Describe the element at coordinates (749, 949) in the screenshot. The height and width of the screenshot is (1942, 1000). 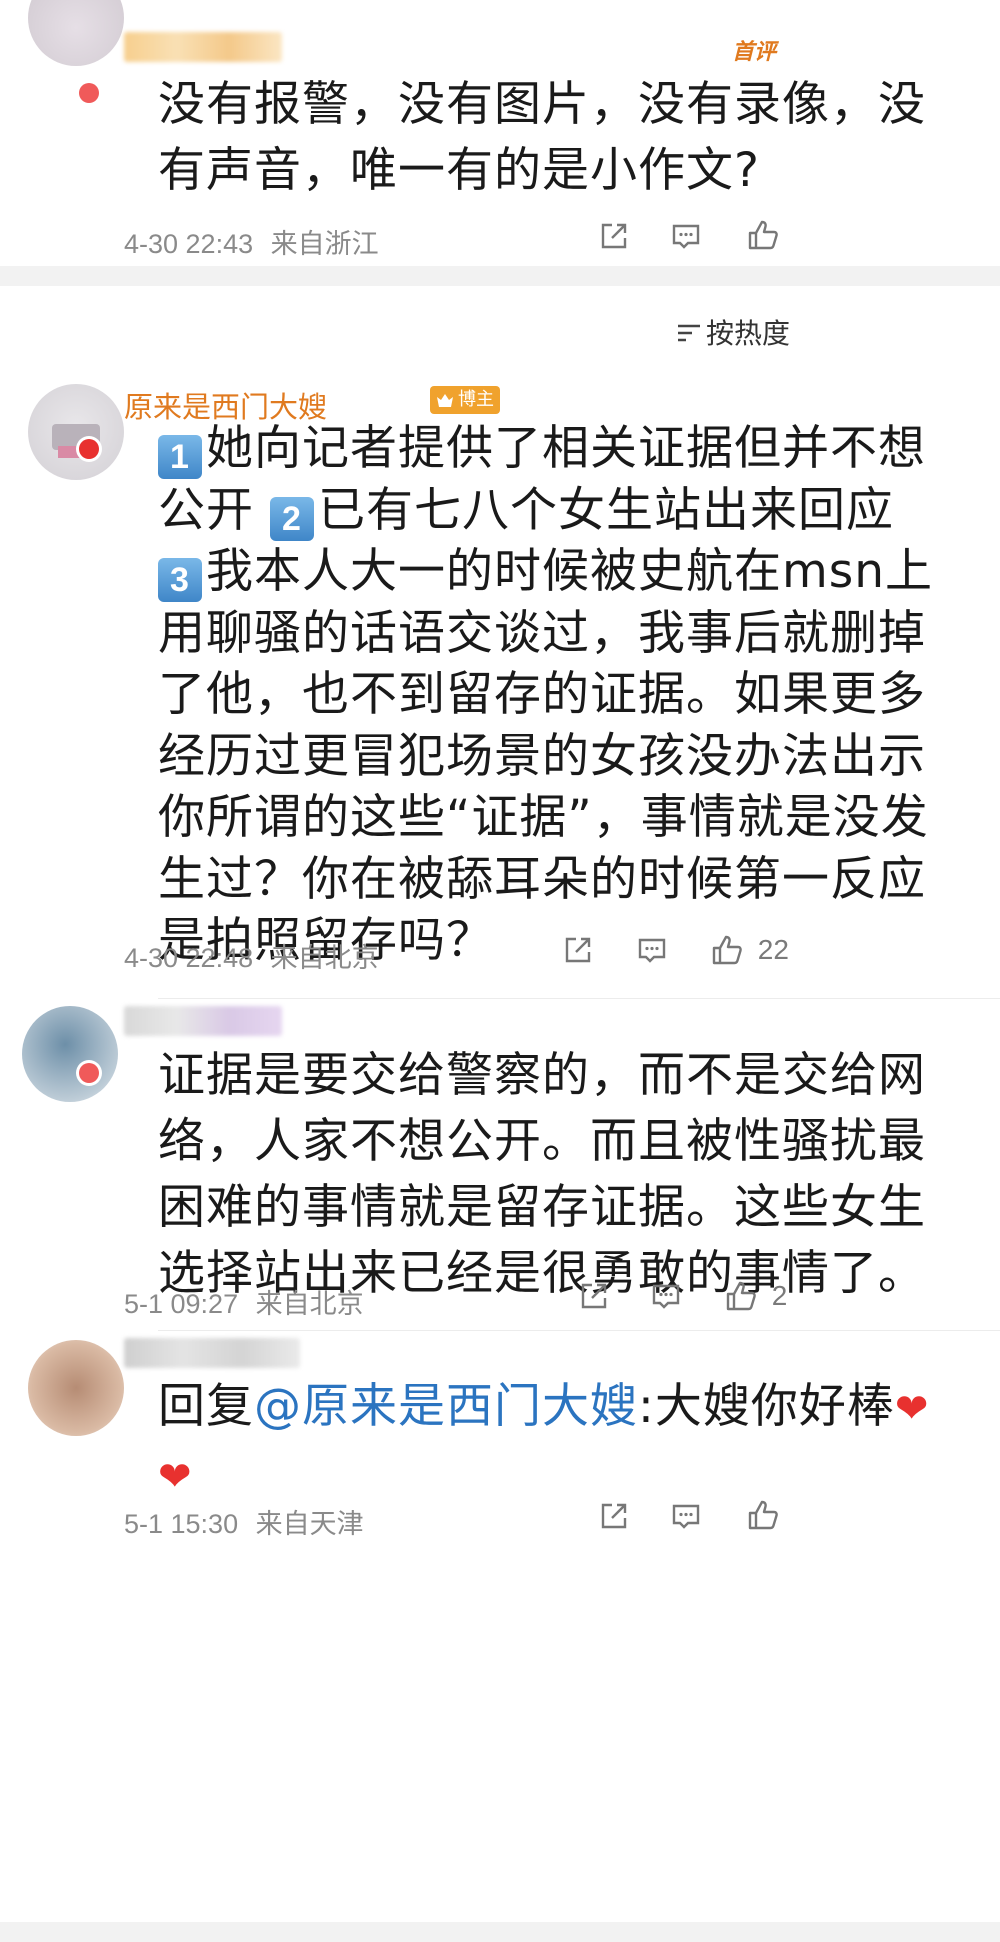
I see `like-button: 22` at that location.